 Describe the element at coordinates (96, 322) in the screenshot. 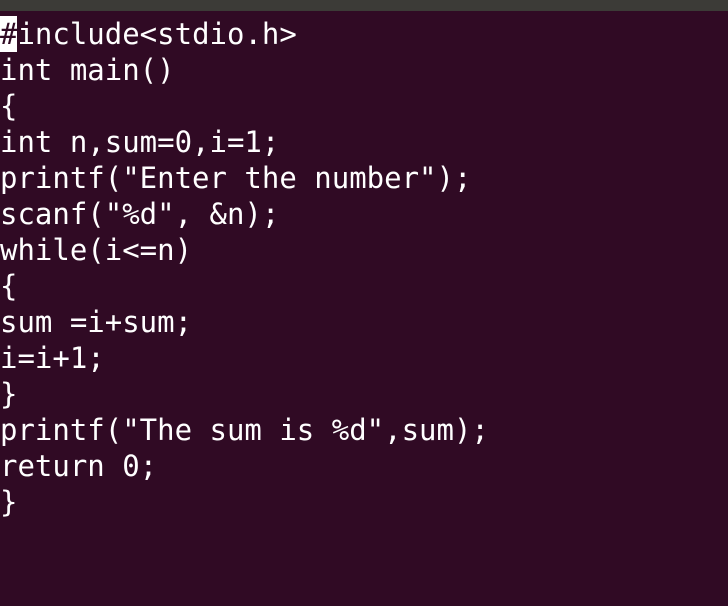

I see `code-line-9: sum =i+sum;` at that location.